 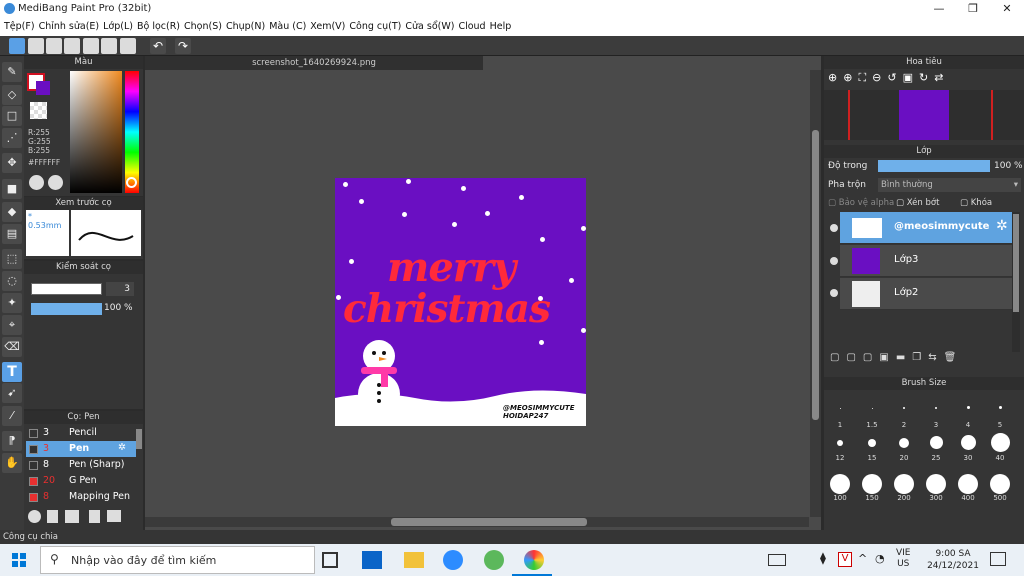 What do you see at coordinates (862, 558) in the screenshot?
I see `chevron-up-icon: ^` at bounding box center [862, 558].